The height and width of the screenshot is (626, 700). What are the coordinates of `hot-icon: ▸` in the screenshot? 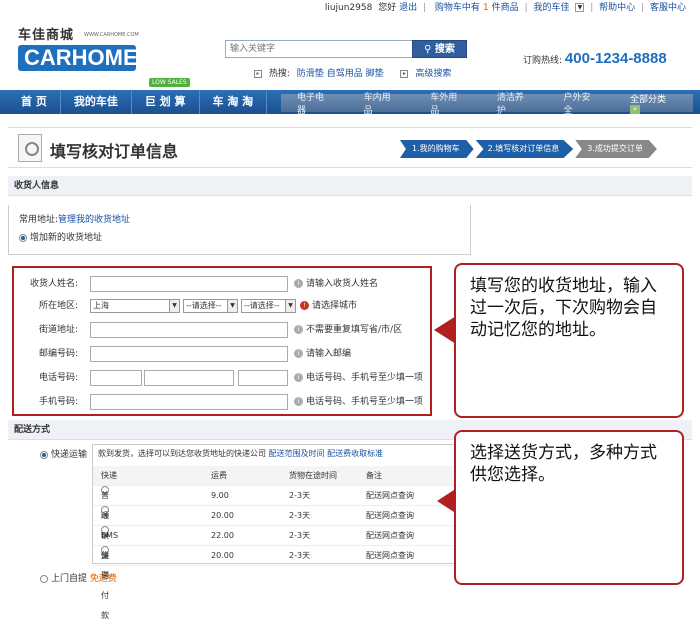 It's located at (258, 73).